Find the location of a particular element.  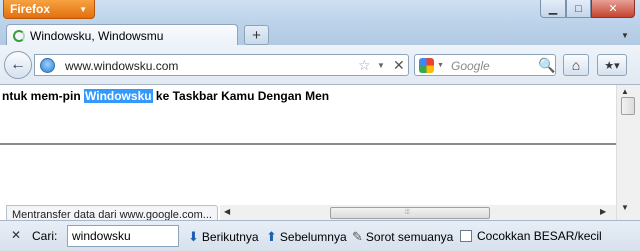

close-window-button: ✕ is located at coordinates (613, 9).